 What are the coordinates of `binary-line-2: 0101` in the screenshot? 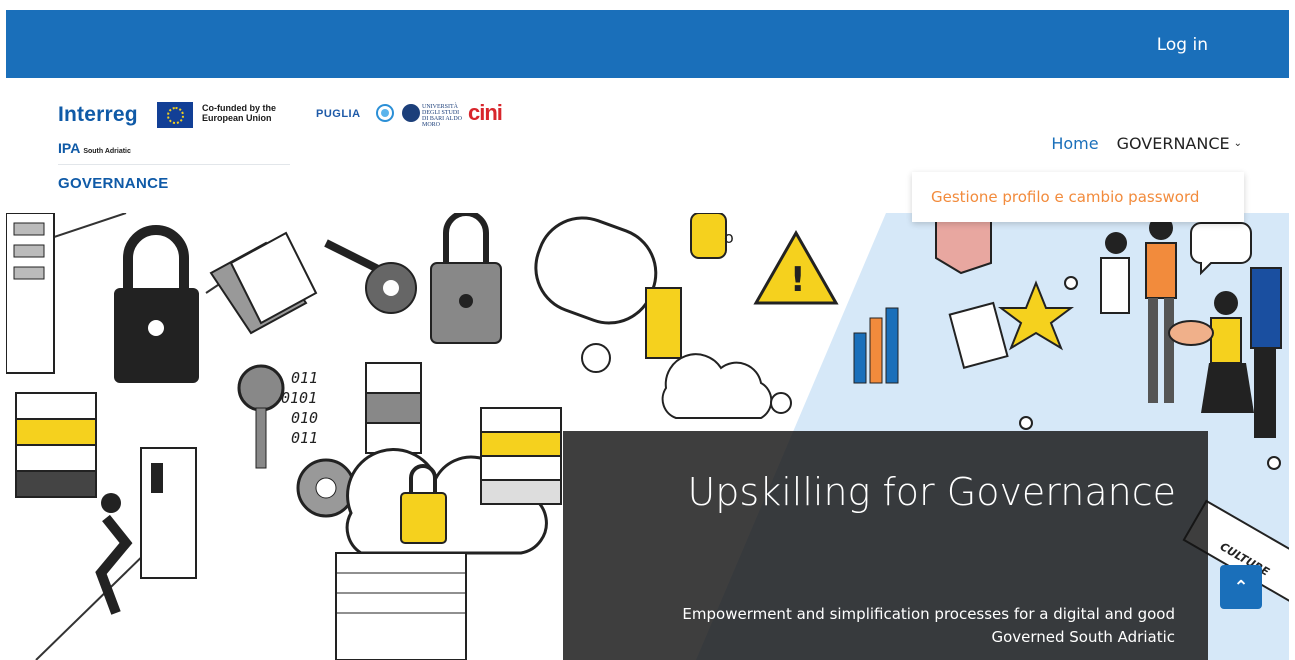 It's located at (299, 398).